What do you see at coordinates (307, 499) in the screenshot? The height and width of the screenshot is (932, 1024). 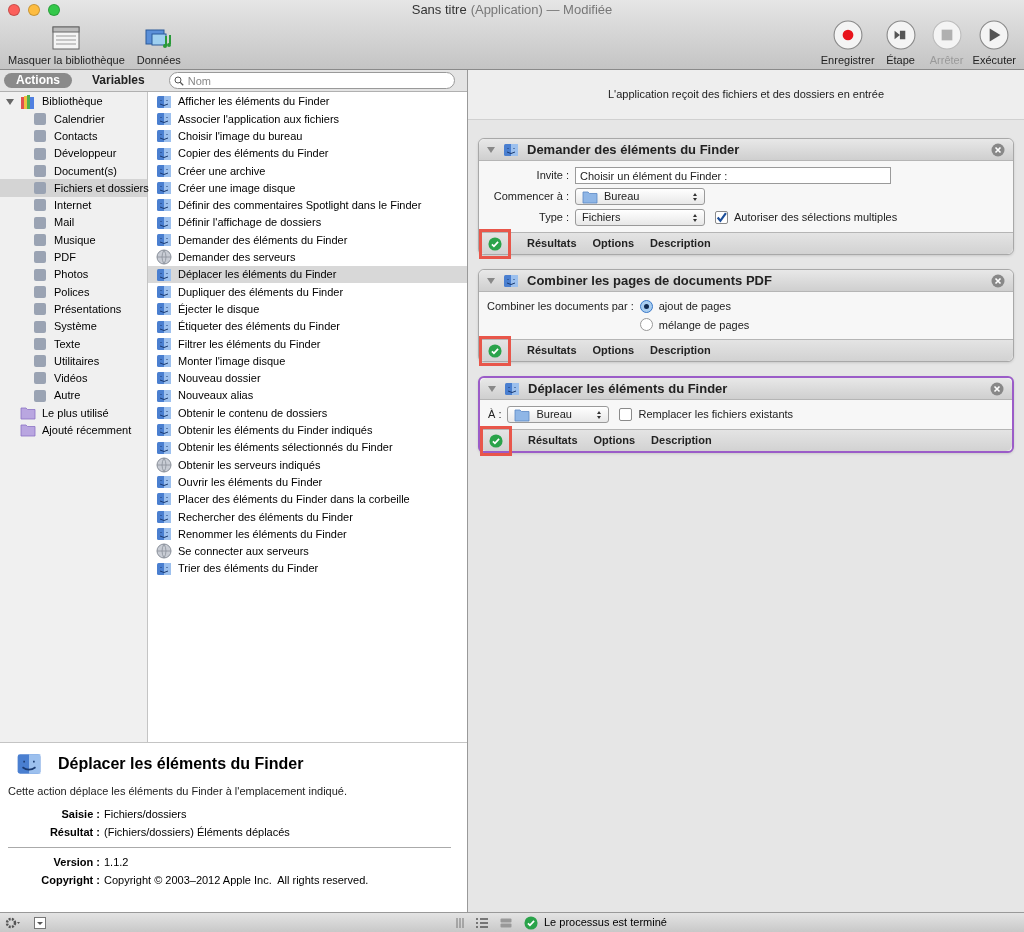 I see `action-item: Placer des éléments du Finder dans la corbeille` at bounding box center [307, 499].